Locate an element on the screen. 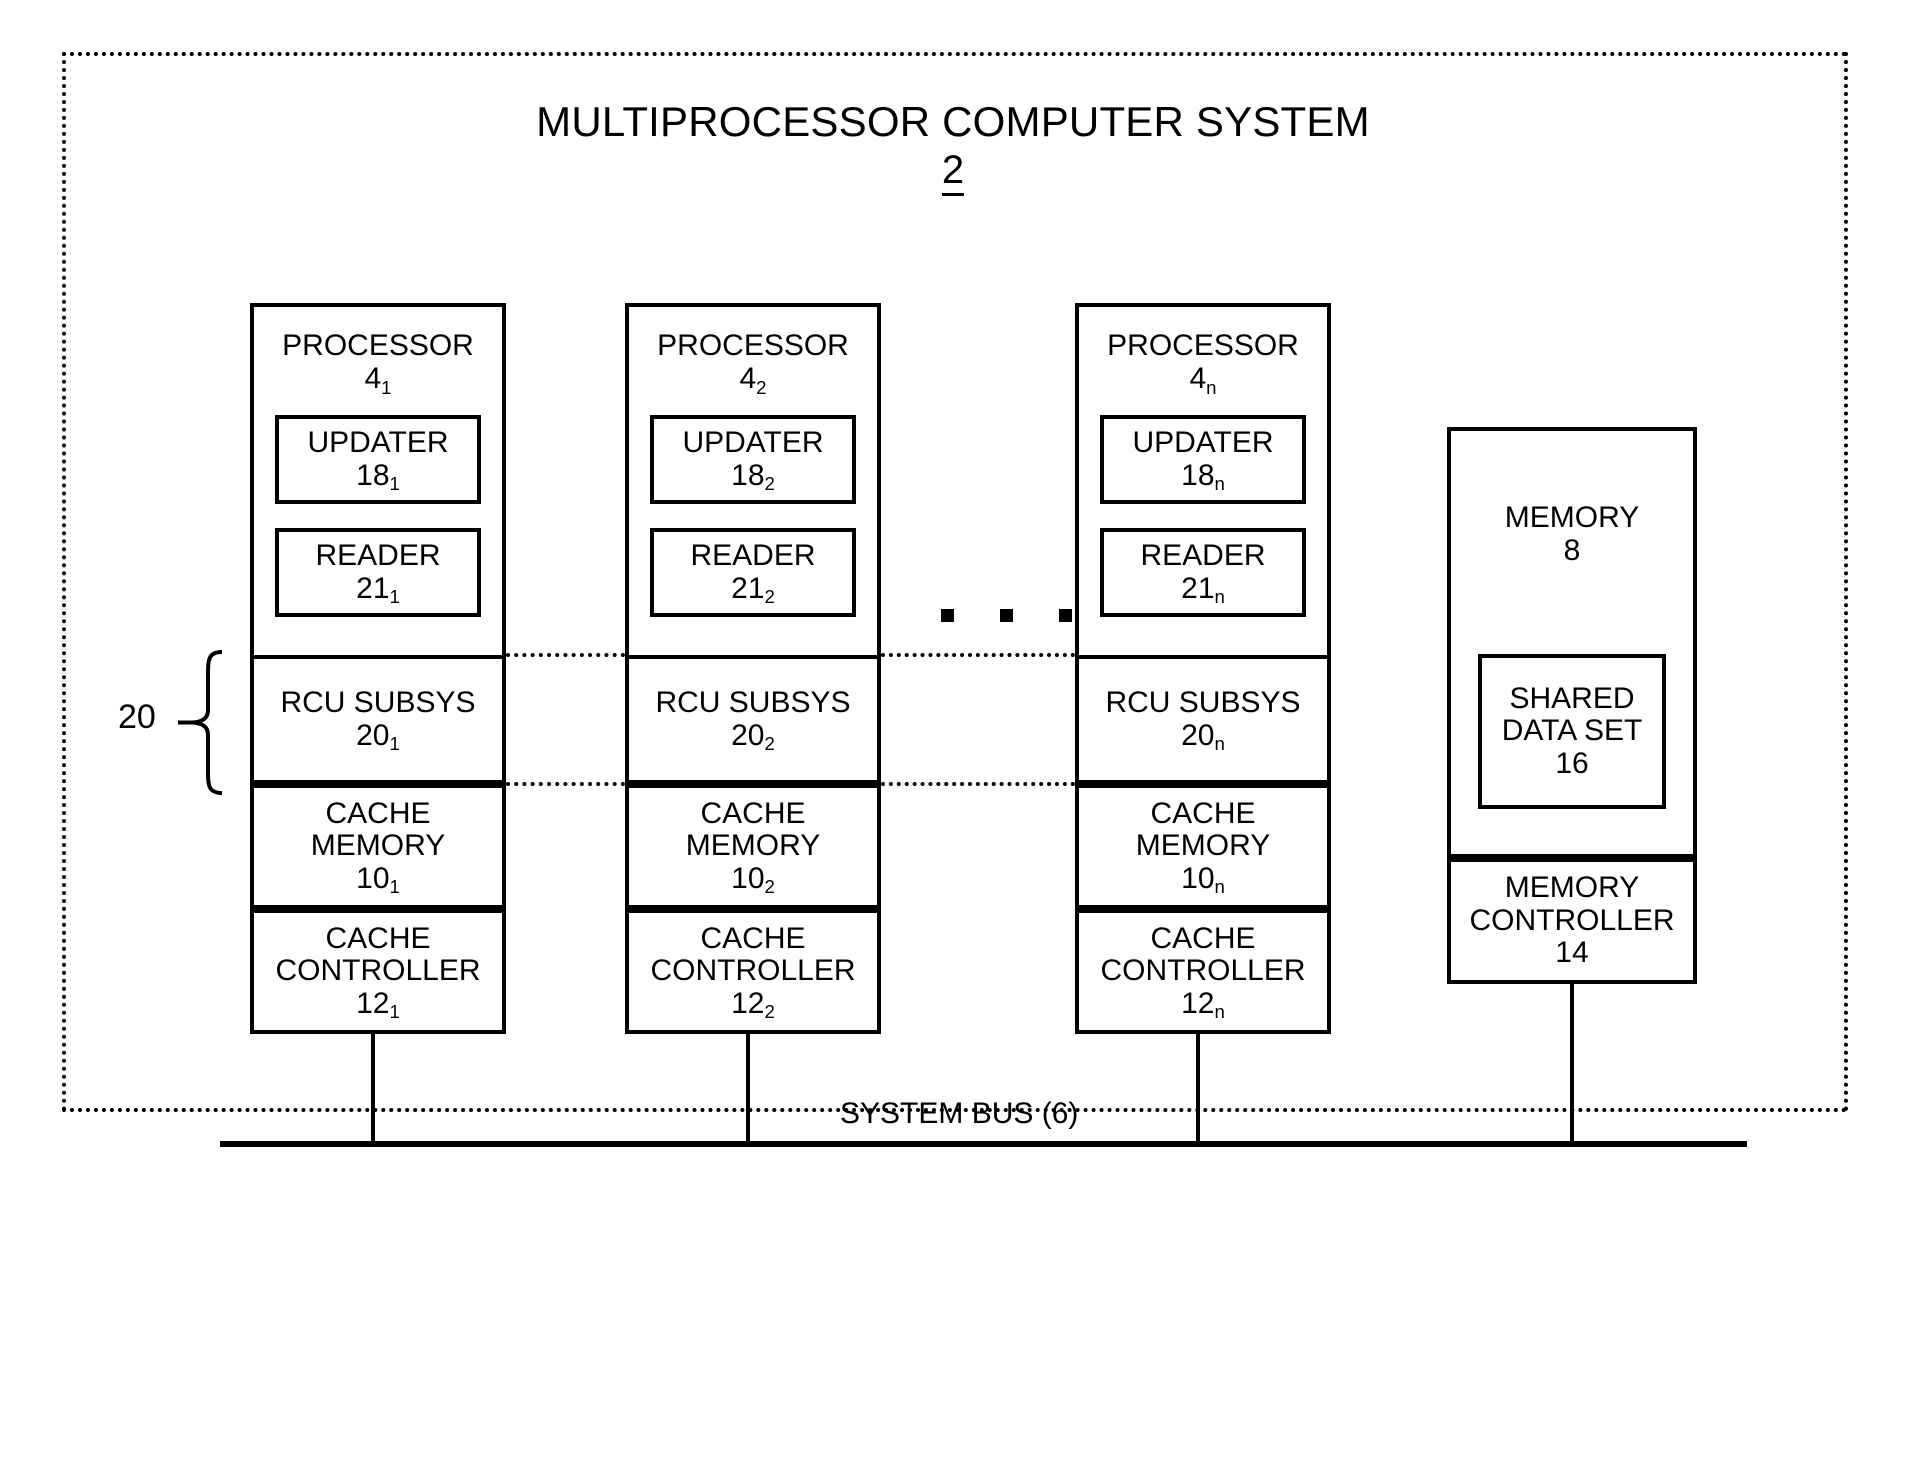 The image size is (1906, 1468). processor-n-subscript: n is located at coordinates (1211, 387).